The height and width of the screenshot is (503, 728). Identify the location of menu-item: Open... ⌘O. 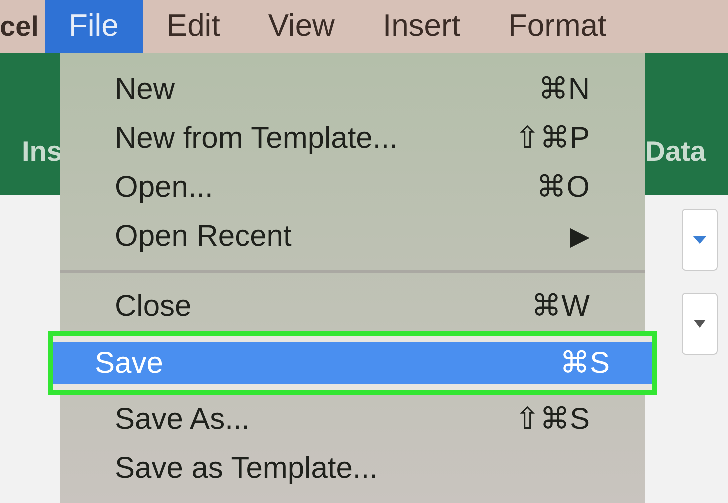
(352, 187).